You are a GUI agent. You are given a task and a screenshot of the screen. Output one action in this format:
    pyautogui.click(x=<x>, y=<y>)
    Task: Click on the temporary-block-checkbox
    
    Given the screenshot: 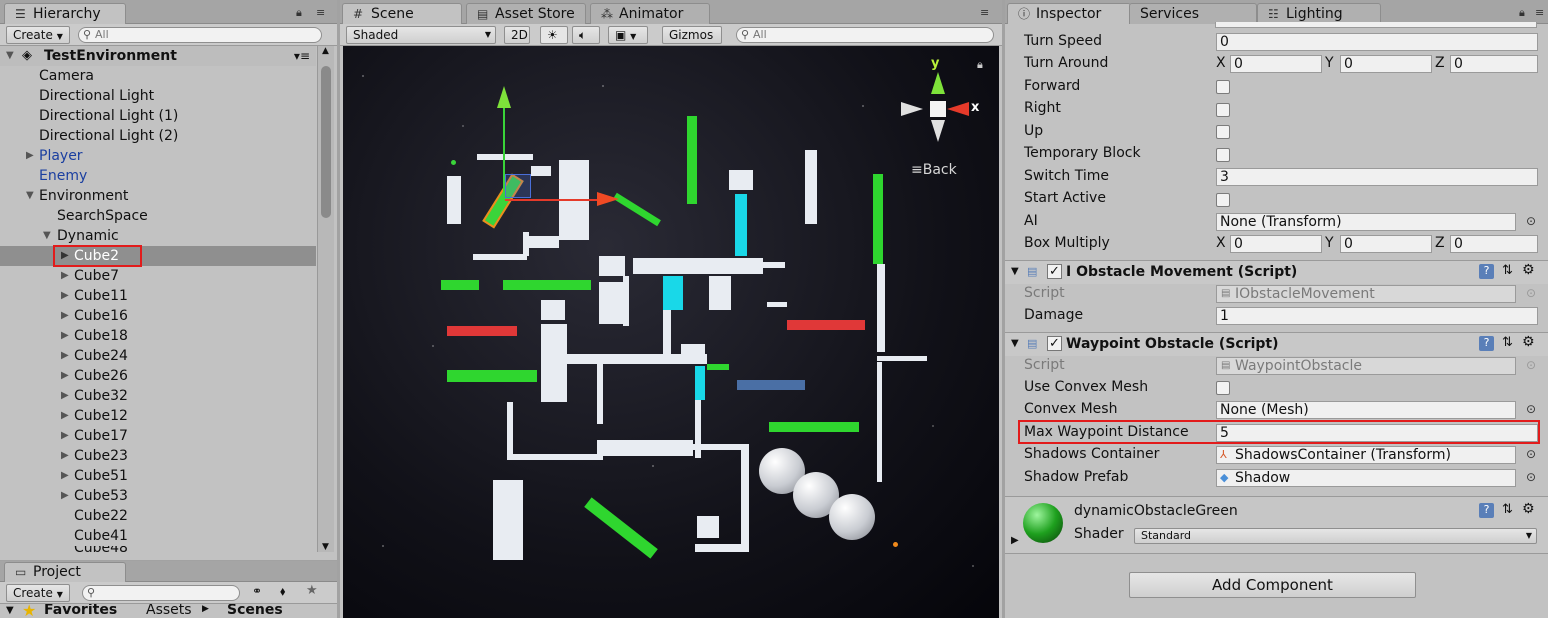 What is the action you would take?
    pyautogui.click(x=1223, y=155)
    